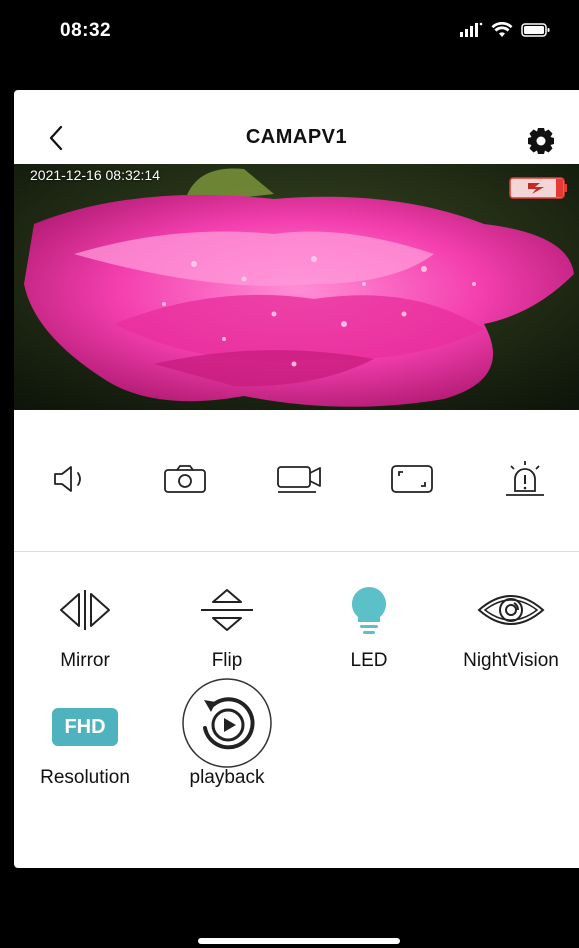  I want to click on playback-label: playback, so click(227, 777).